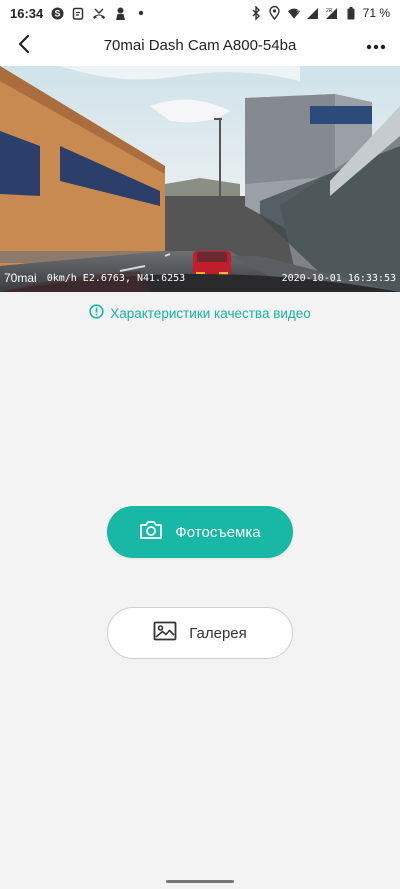 This screenshot has height=889, width=400. Describe the element at coordinates (313, 13) in the screenshot. I see `signal-icon` at that location.